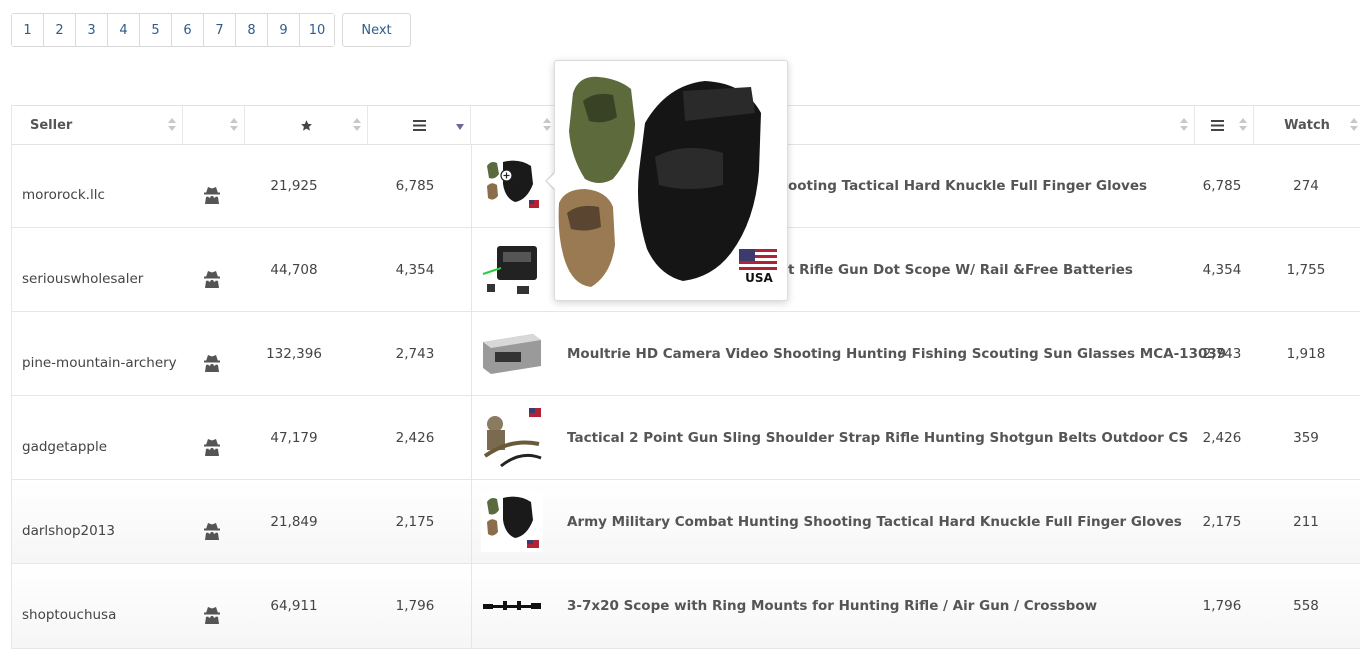 This screenshot has height=649, width=1360. Describe the element at coordinates (415, 522) in the screenshot. I see `sold-value: 2,175` at that location.